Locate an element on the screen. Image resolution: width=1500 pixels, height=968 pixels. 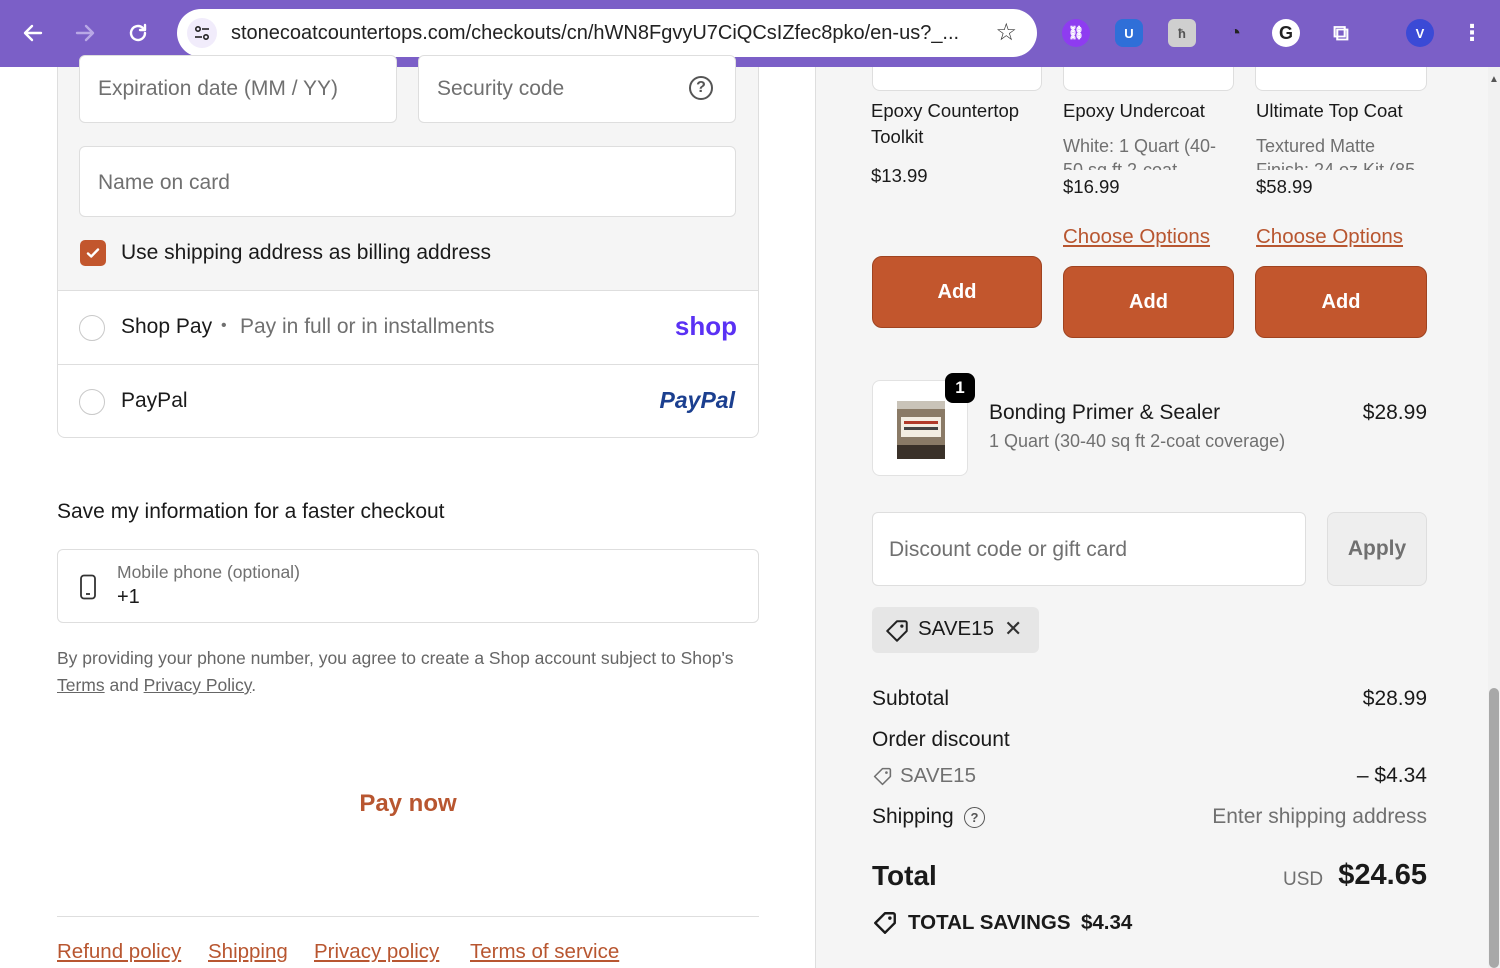
total-savings-label: TOTAL SAVINGS is located at coordinates (989, 922).